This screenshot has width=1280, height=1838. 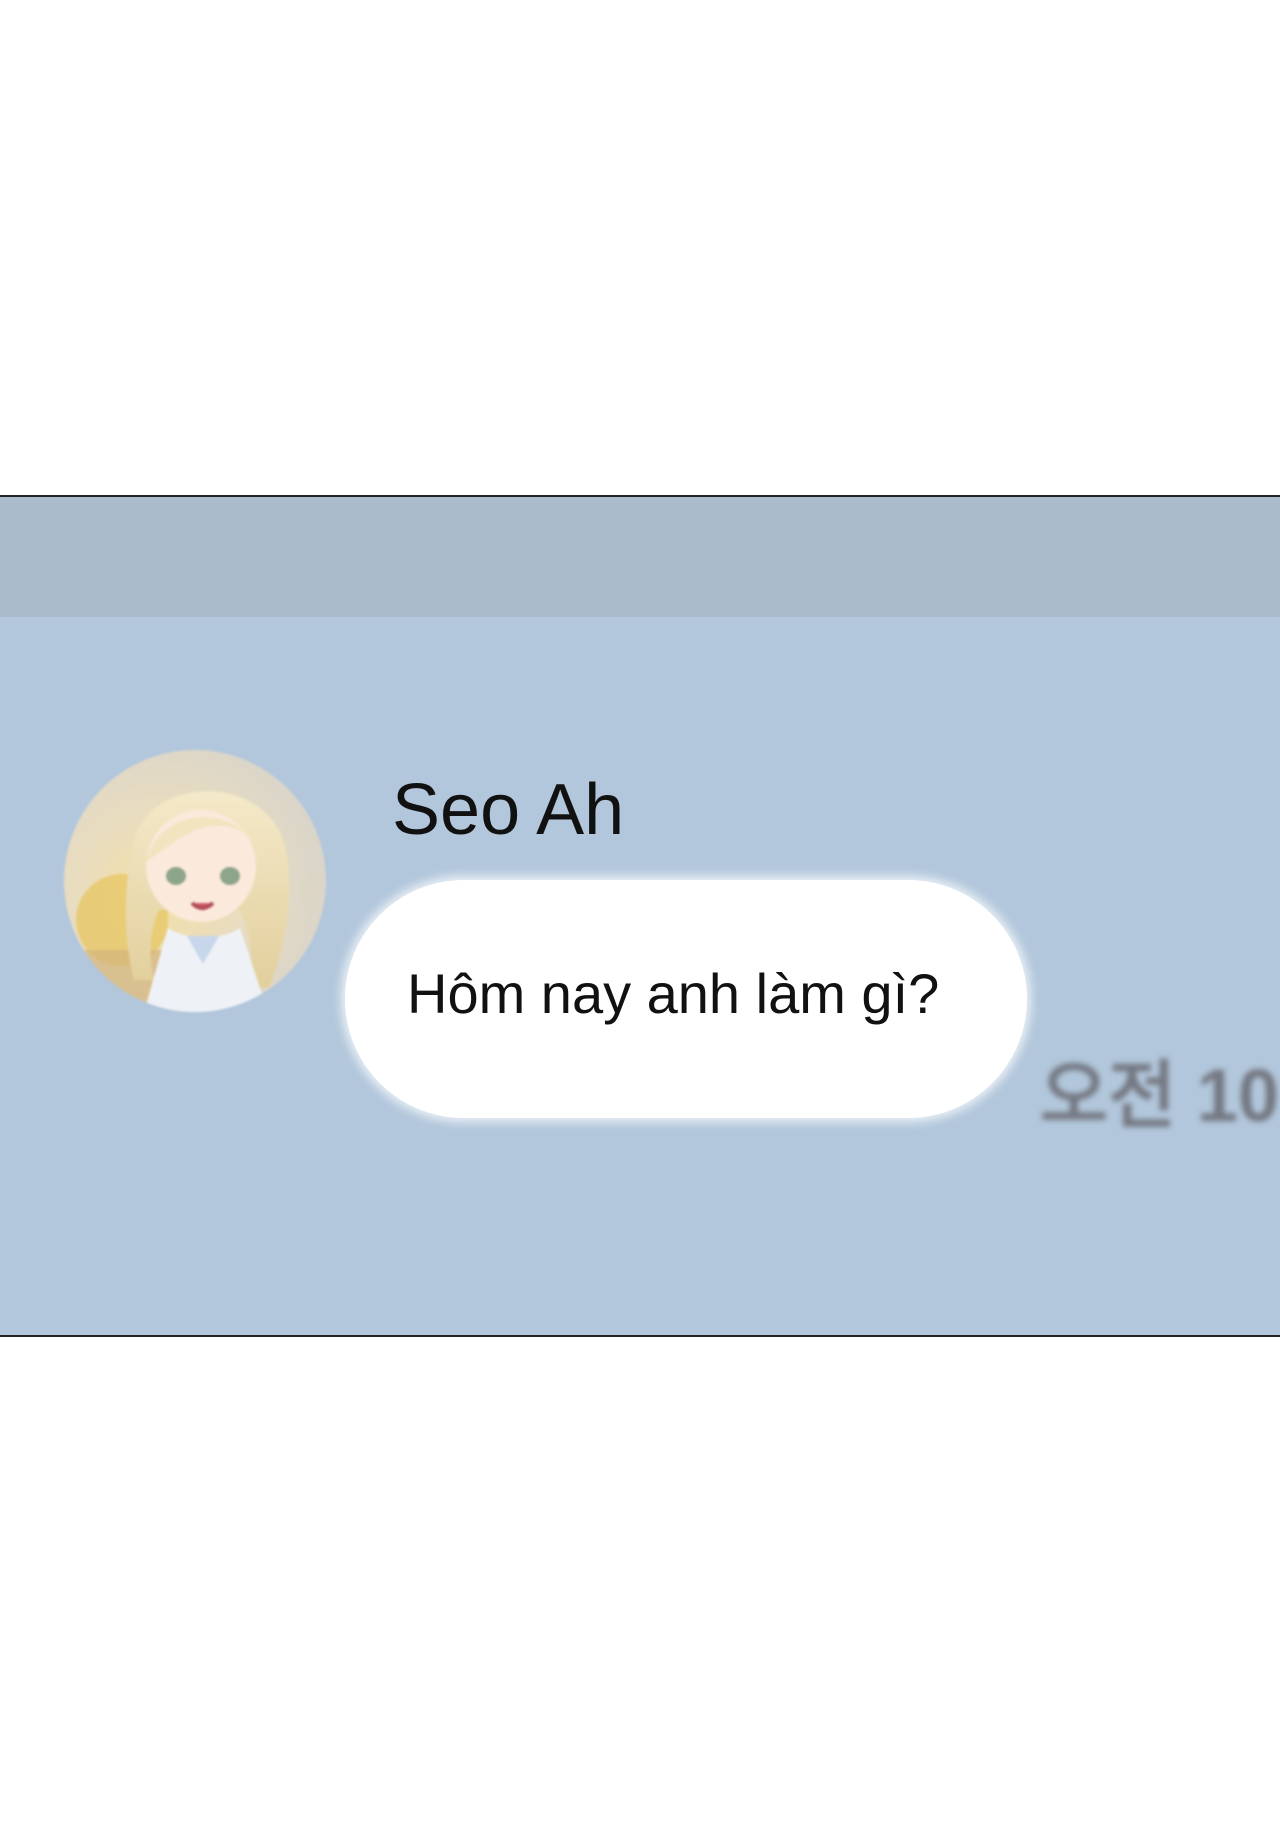 I want to click on message-timestamp: 오전 10, so click(x=1160, y=1095).